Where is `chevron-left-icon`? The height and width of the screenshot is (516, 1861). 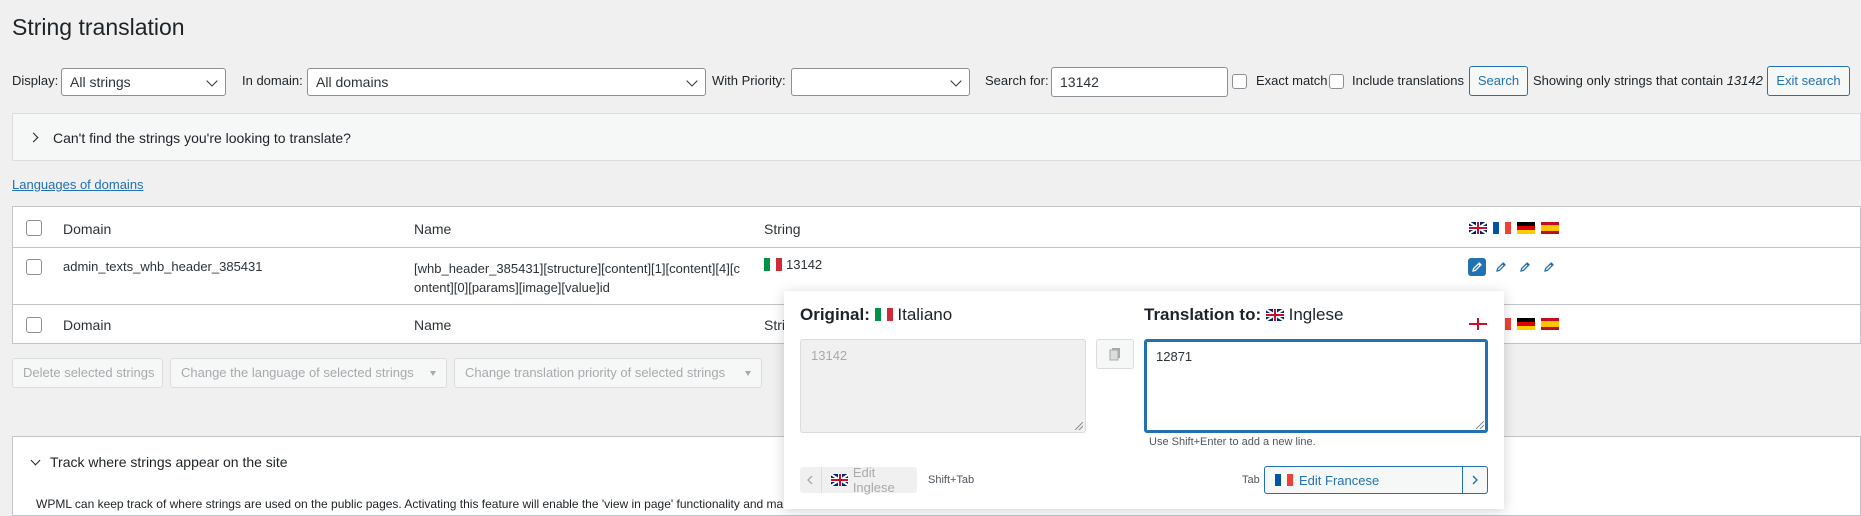
chevron-left-icon is located at coordinates (811, 480).